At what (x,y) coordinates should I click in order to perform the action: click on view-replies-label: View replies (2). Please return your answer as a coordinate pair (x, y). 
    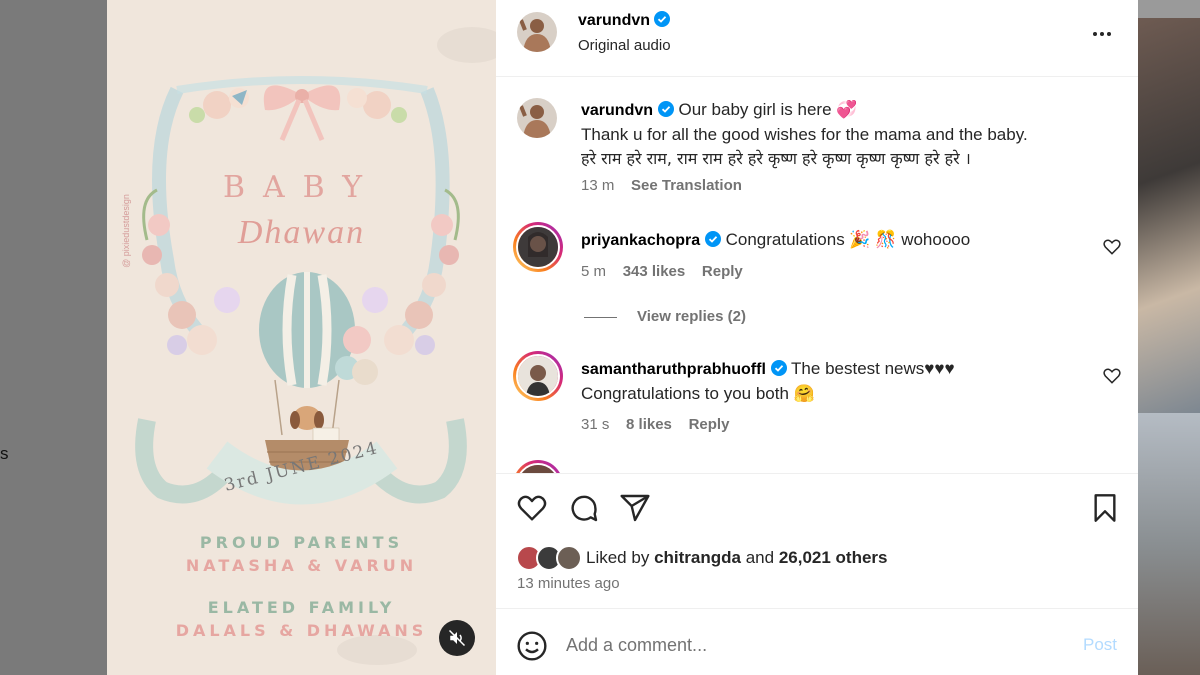
    Looking at the image, I should click on (691, 316).